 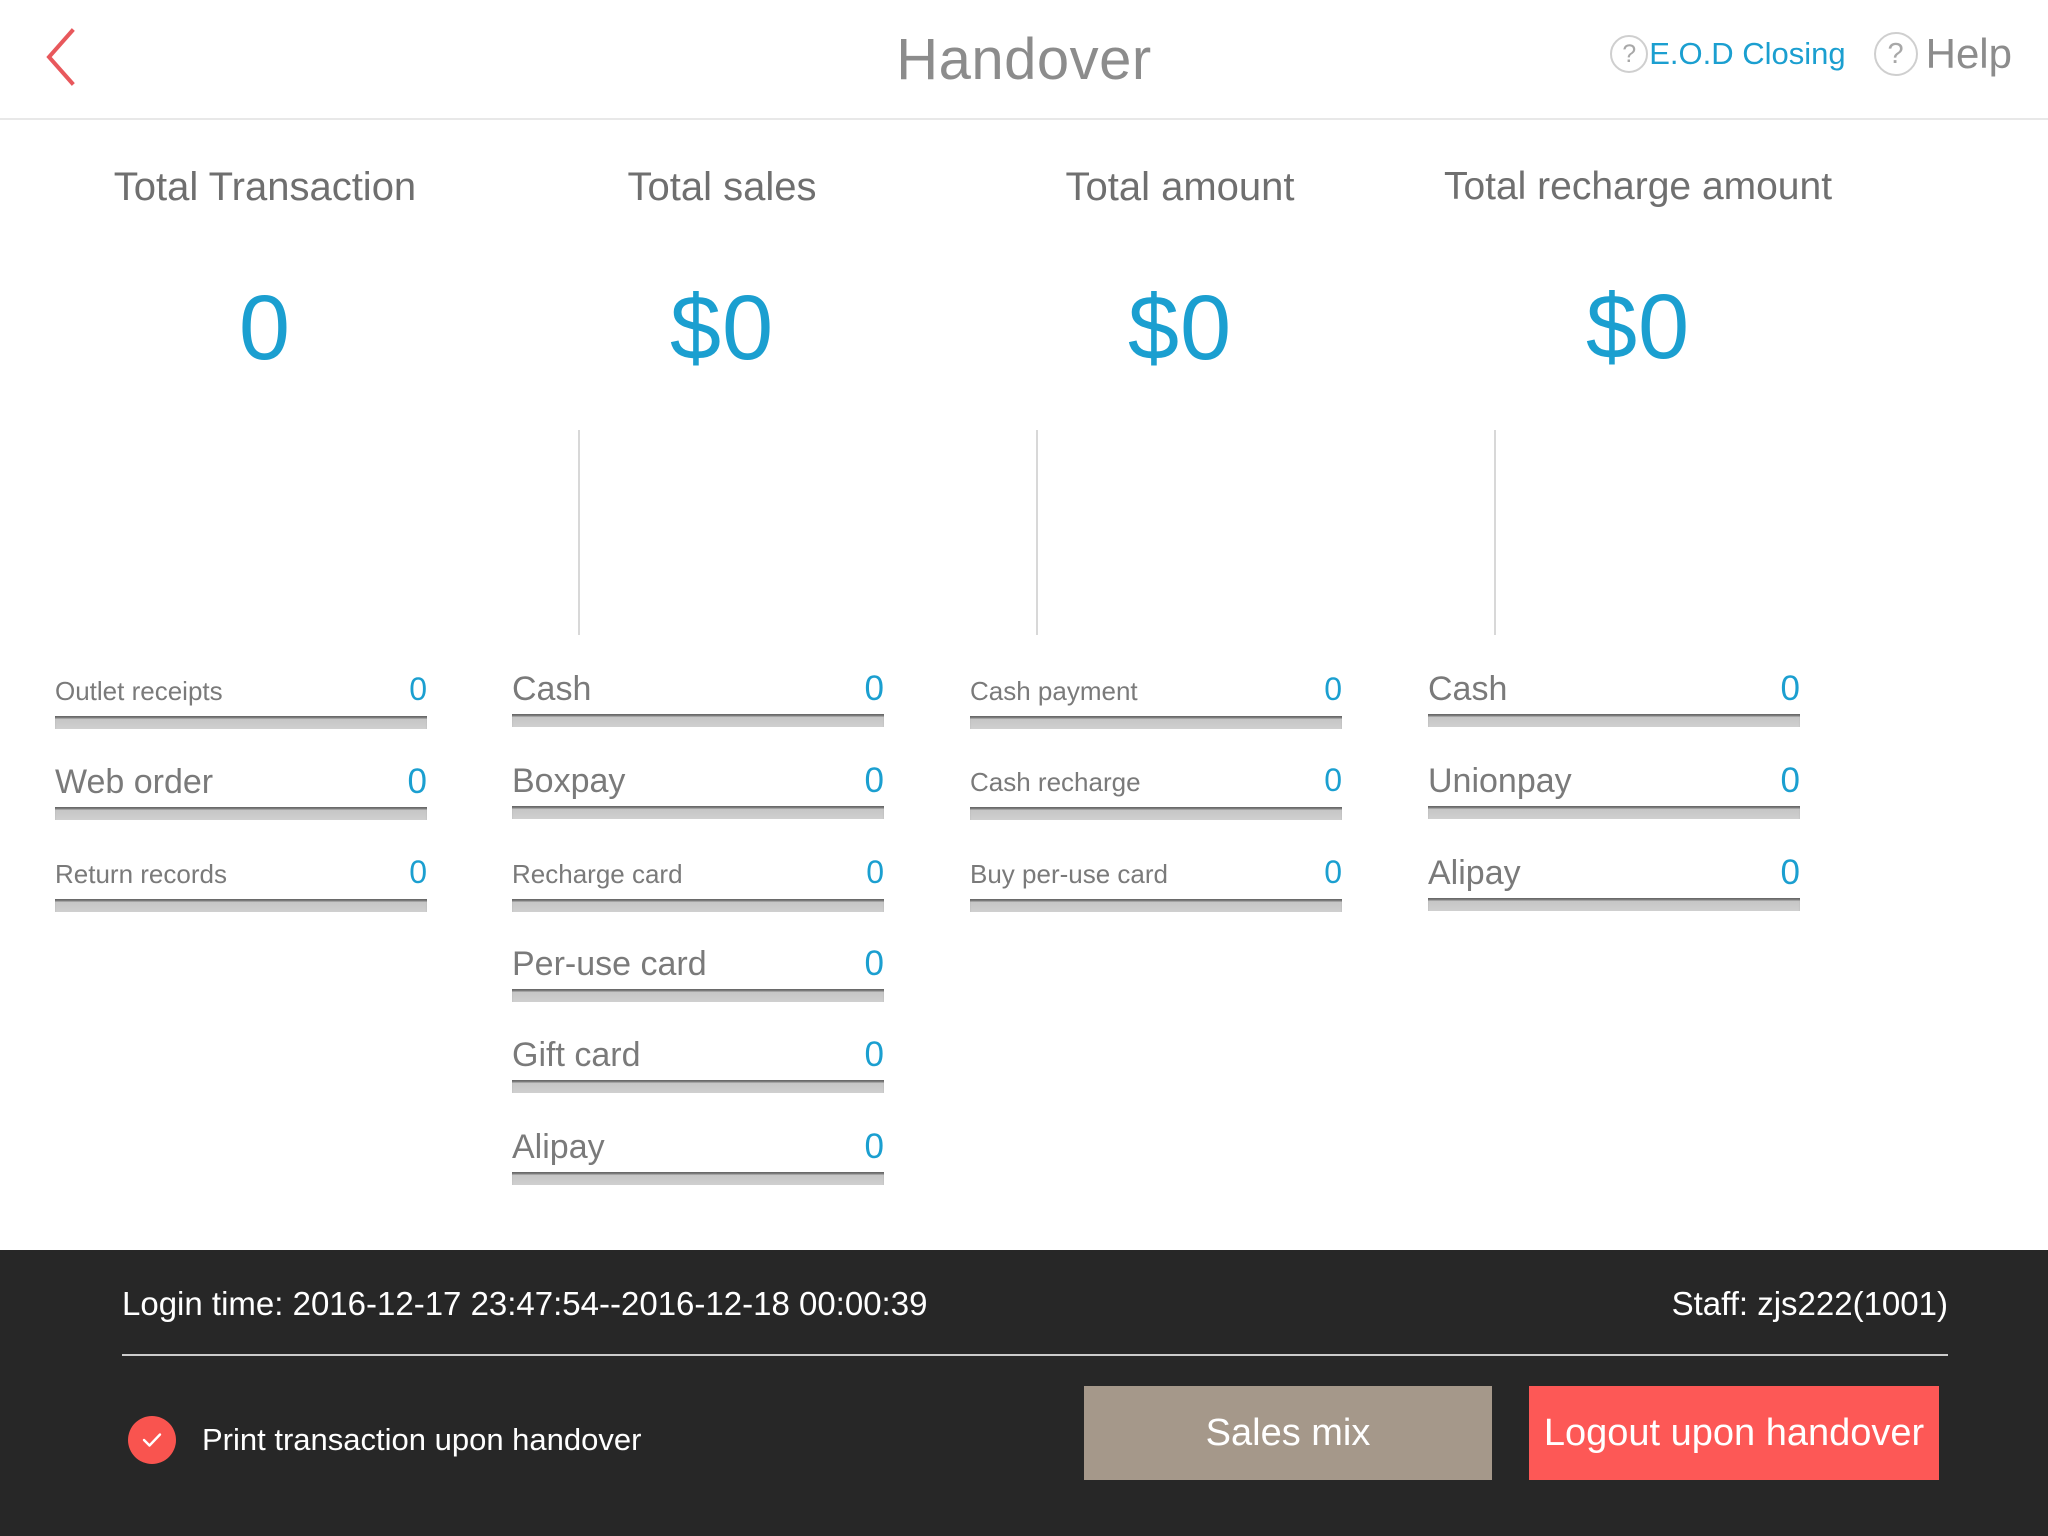 I want to click on print-transaction-checkbox: Print transaction upon handover, so click(x=384, y=1440).